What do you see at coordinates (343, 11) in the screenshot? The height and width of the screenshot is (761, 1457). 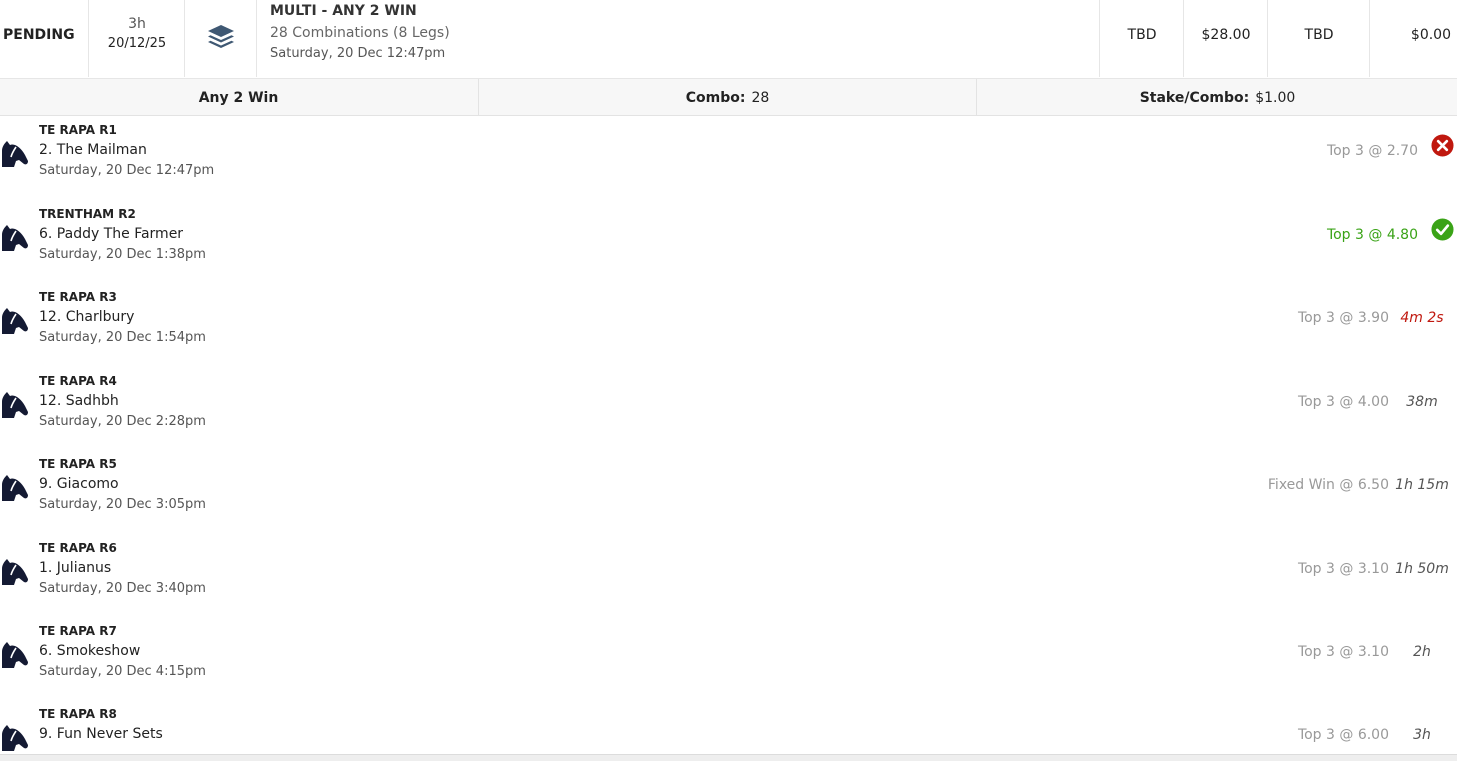 I see `bet-title: MULTI - ANY 2 WIN` at bounding box center [343, 11].